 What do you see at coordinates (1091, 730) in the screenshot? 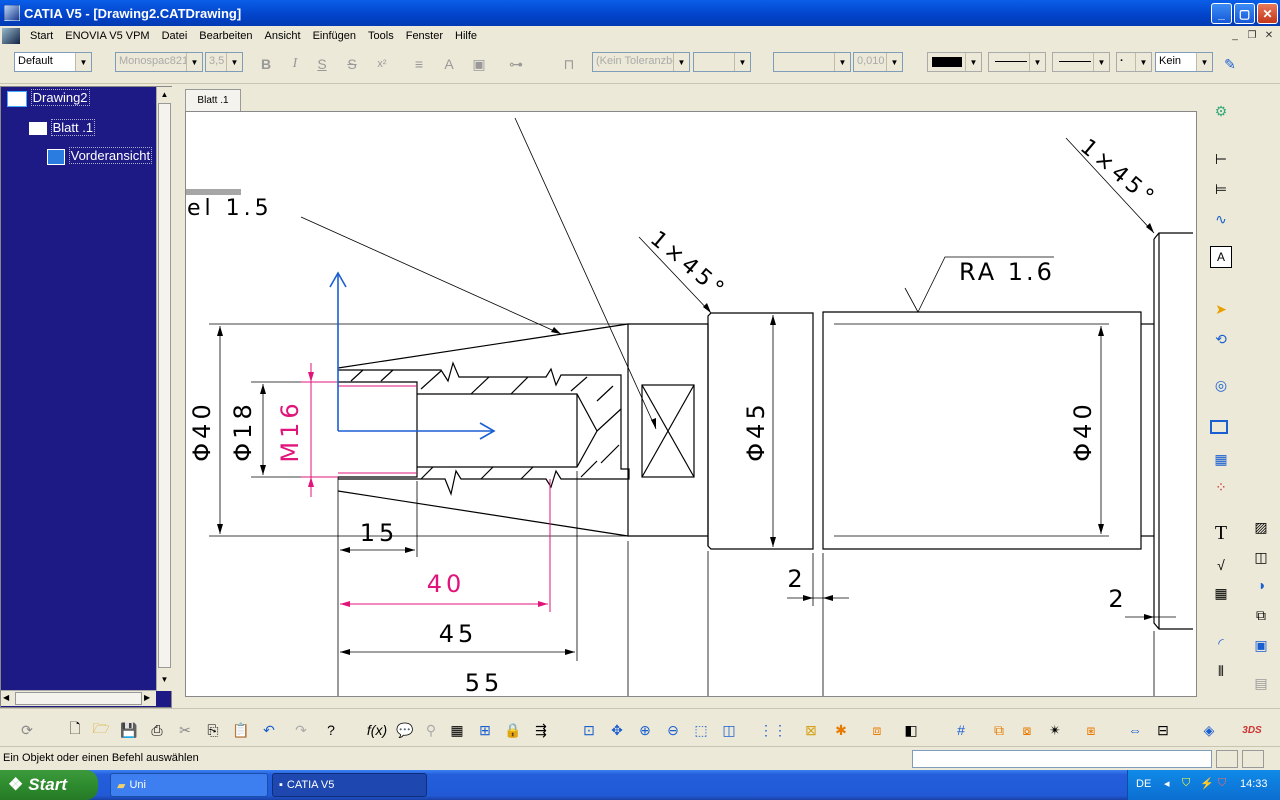
I see `generate-icon: ⧆` at bounding box center [1091, 730].